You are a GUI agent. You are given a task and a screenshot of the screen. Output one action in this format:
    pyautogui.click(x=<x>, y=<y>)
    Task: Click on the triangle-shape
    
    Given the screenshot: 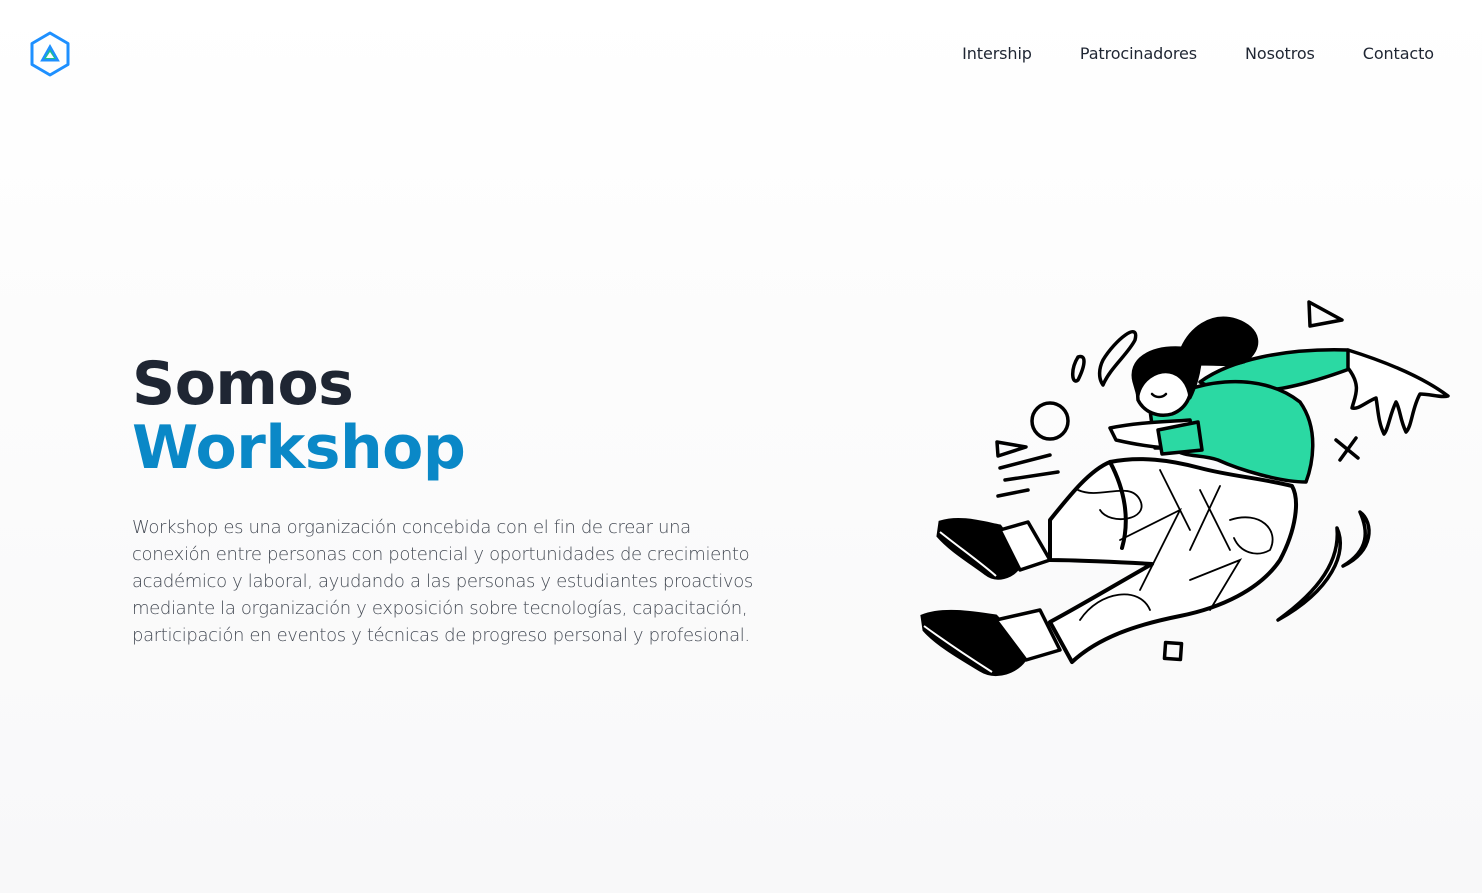 What is the action you would take?
    pyautogui.click(x=1325, y=314)
    